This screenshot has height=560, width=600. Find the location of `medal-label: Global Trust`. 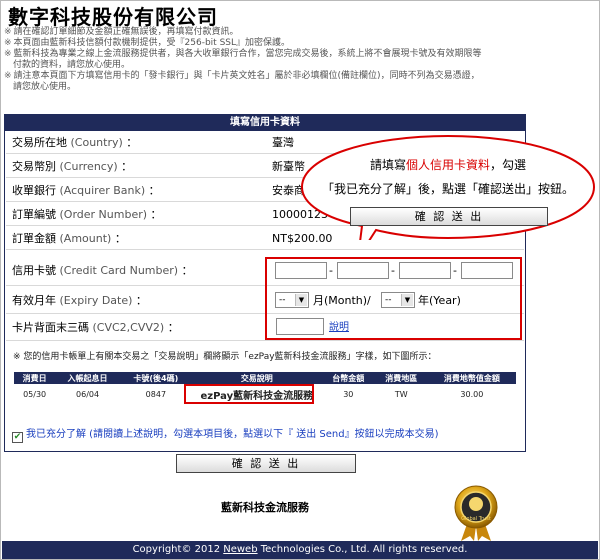

medal-label: Global Trust is located at coordinates (476, 519).